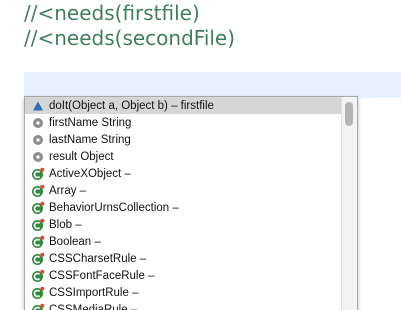 The height and width of the screenshot is (310, 401). What do you see at coordinates (183, 207) in the screenshot?
I see `completion-item: BehaviorUrnsCollection –` at bounding box center [183, 207].